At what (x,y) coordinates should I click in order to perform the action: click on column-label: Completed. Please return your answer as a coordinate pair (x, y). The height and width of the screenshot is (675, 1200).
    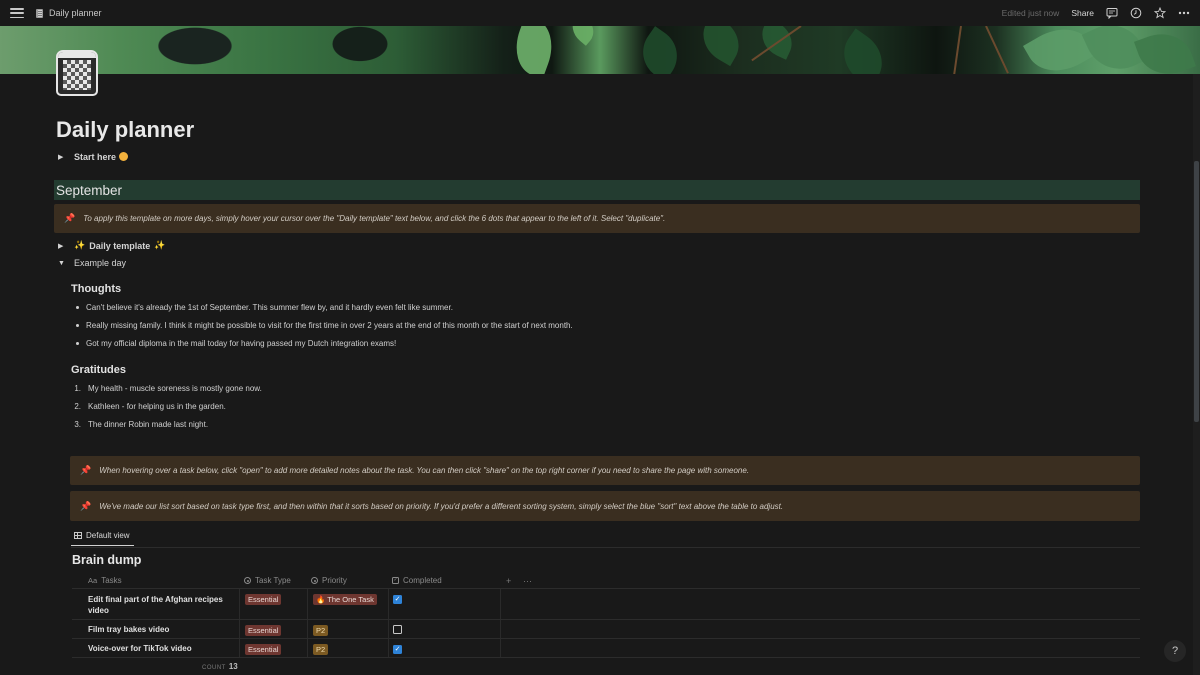
    Looking at the image, I should click on (422, 580).